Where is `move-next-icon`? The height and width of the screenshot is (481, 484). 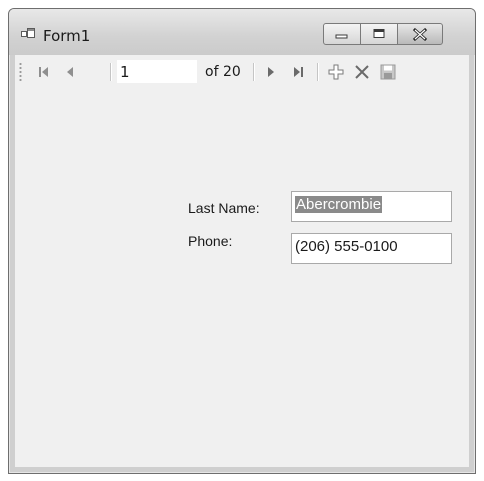
move-next-icon is located at coordinates (271, 72).